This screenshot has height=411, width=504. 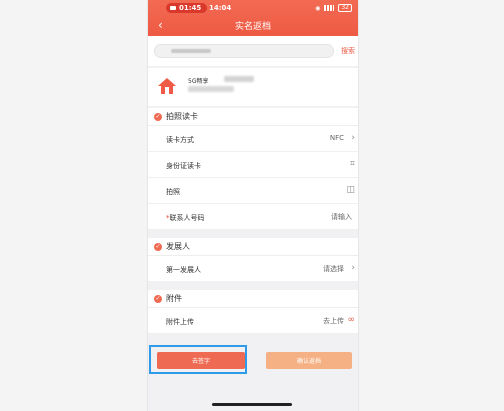 I want to click on customer-card: 5G畅享, so click(x=253, y=87).